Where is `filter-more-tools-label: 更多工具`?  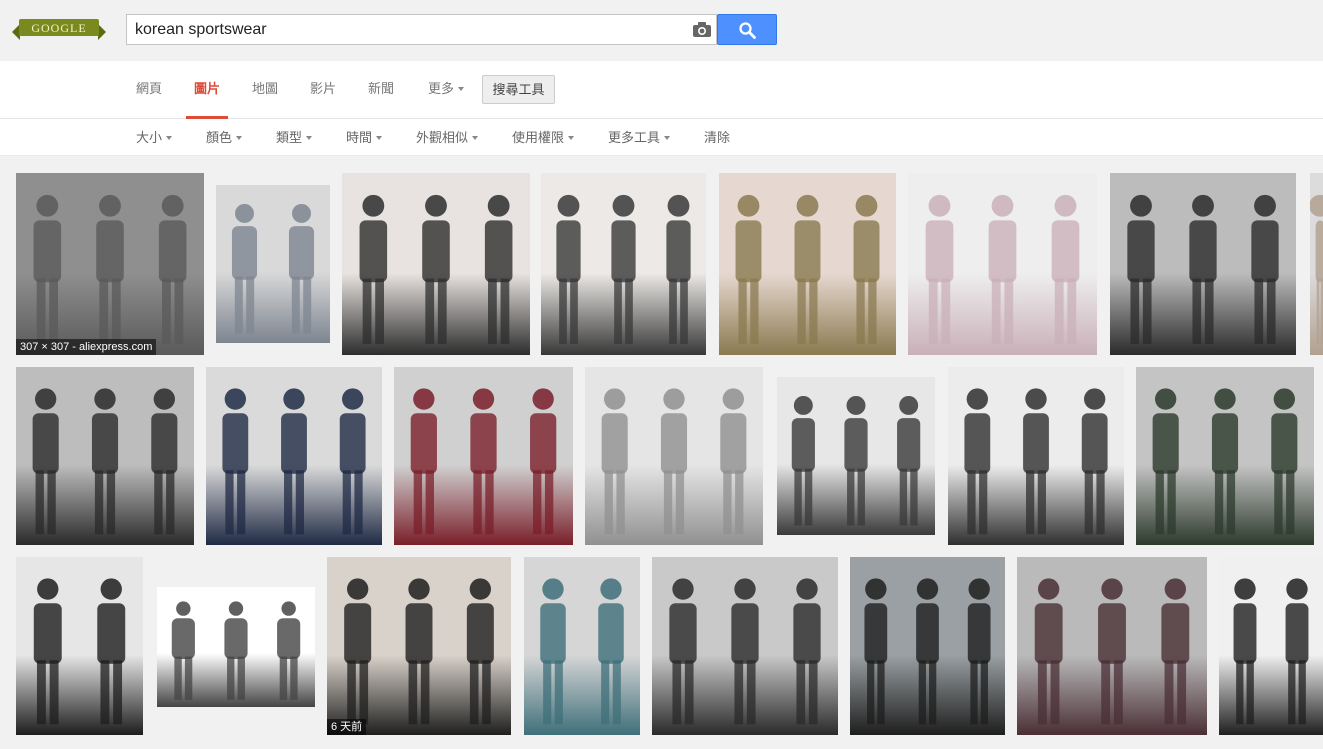
filter-more-tools-label: 更多工具 is located at coordinates (634, 137).